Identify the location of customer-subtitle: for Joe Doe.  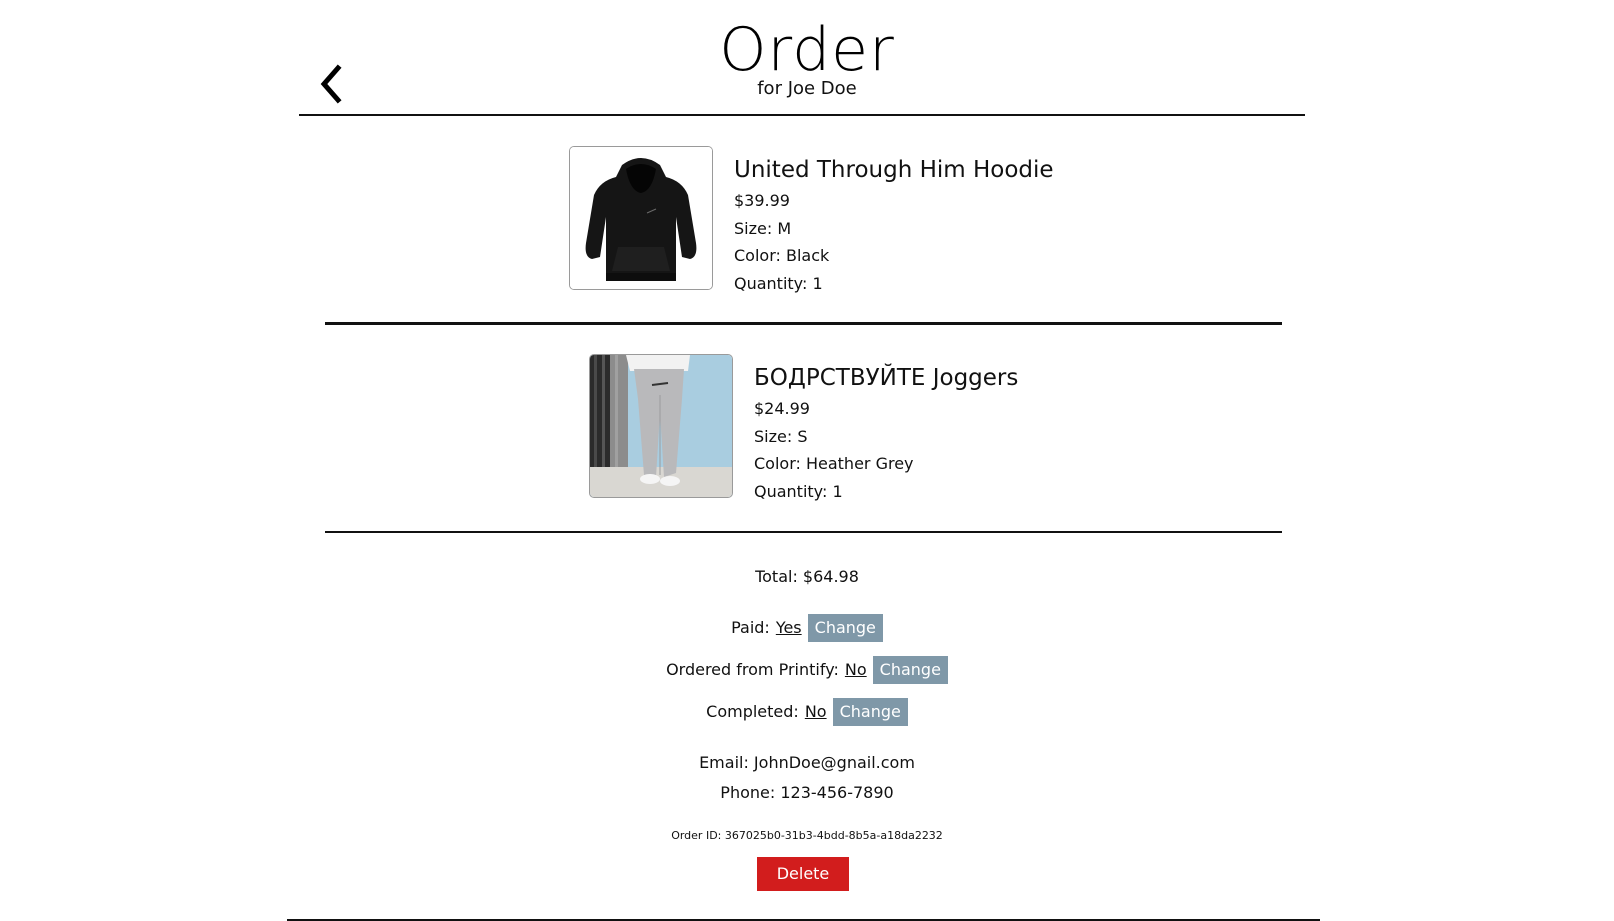
(807, 88).